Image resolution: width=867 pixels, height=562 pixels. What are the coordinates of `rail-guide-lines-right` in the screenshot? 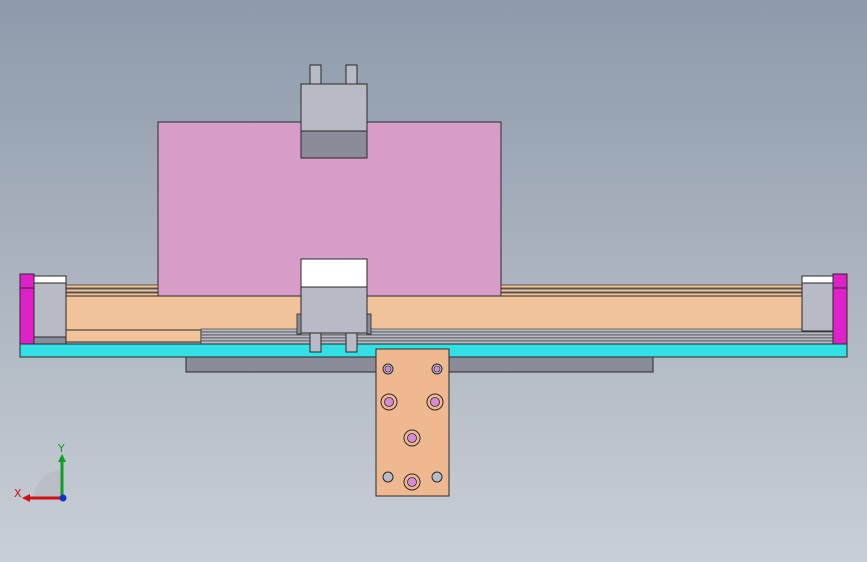 It's located at (651, 290).